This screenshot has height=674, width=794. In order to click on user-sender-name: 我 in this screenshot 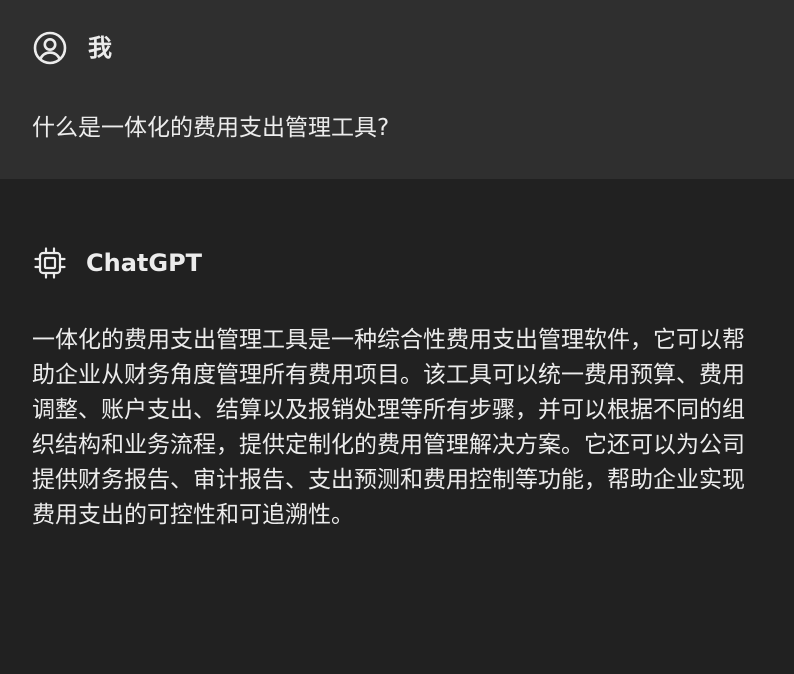, I will do `click(100, 48)`.